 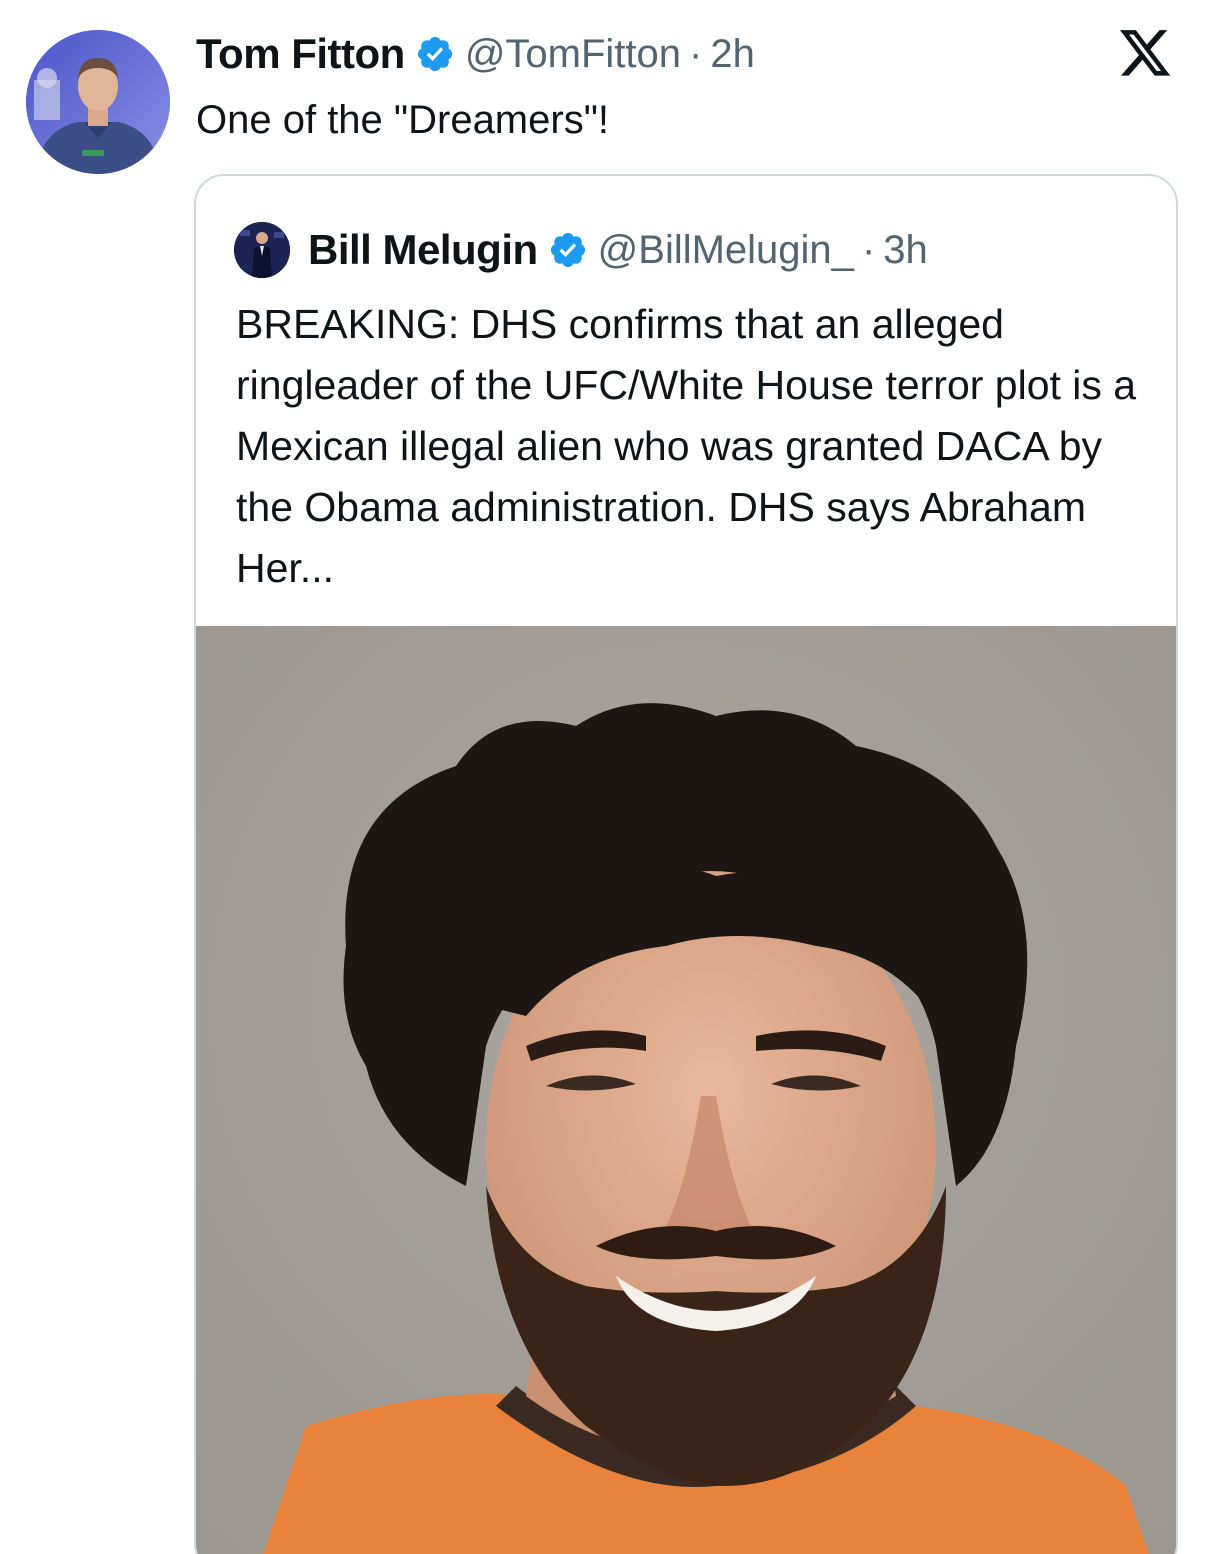 I want to click on quoted-author-handle: @BillMelugin_, so click(x=726, y=250).